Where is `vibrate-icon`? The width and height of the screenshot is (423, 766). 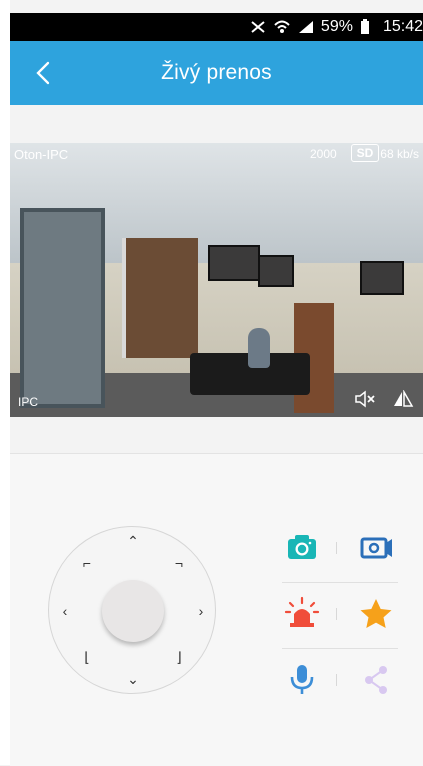
vibrate-icon is located at coordinates (258, 27).